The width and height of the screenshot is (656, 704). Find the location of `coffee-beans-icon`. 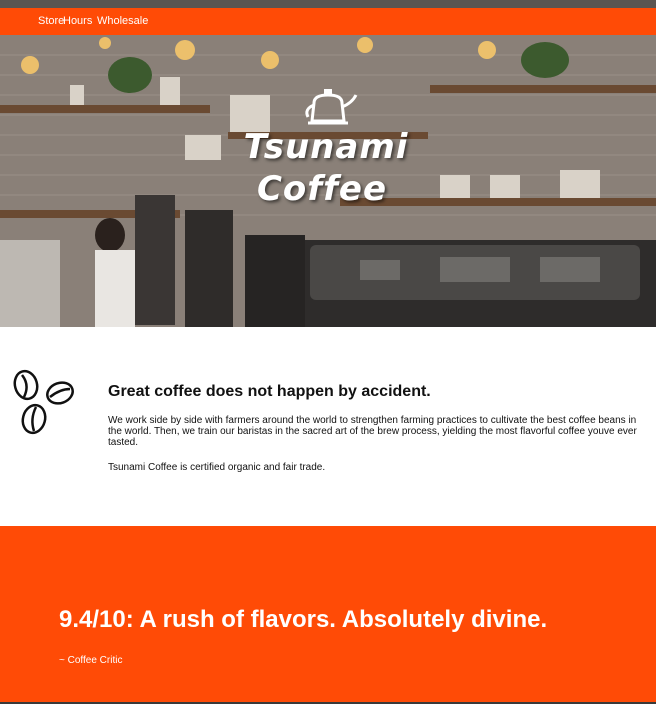

coffee-beans-icon is located at coordinates (43, 402).